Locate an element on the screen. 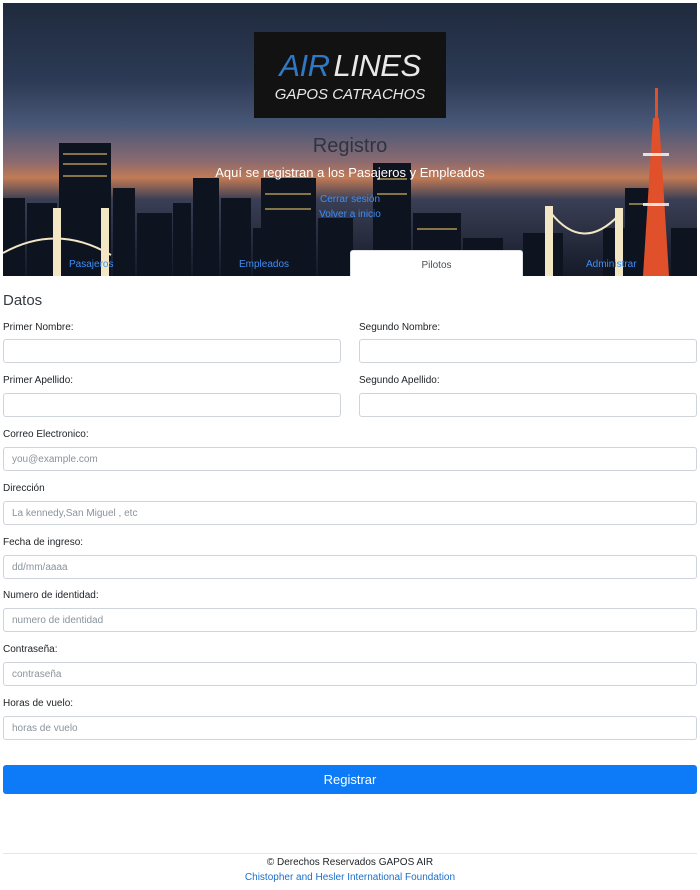 Image resolution: width=700 pixels, height=890 pixels. address-field is located at coordinates (350, 513).